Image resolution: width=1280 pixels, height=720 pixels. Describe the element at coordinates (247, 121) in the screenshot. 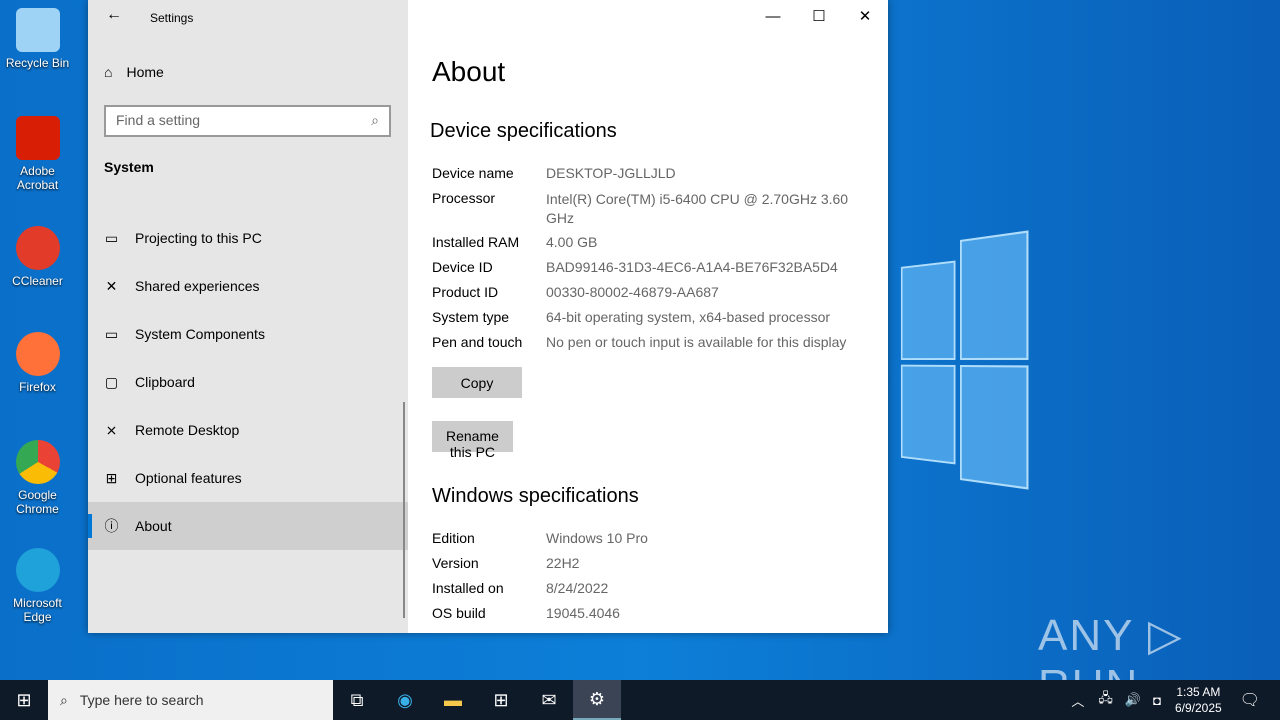

I see `find-setting-input: Find a setting ⌕` at that location.